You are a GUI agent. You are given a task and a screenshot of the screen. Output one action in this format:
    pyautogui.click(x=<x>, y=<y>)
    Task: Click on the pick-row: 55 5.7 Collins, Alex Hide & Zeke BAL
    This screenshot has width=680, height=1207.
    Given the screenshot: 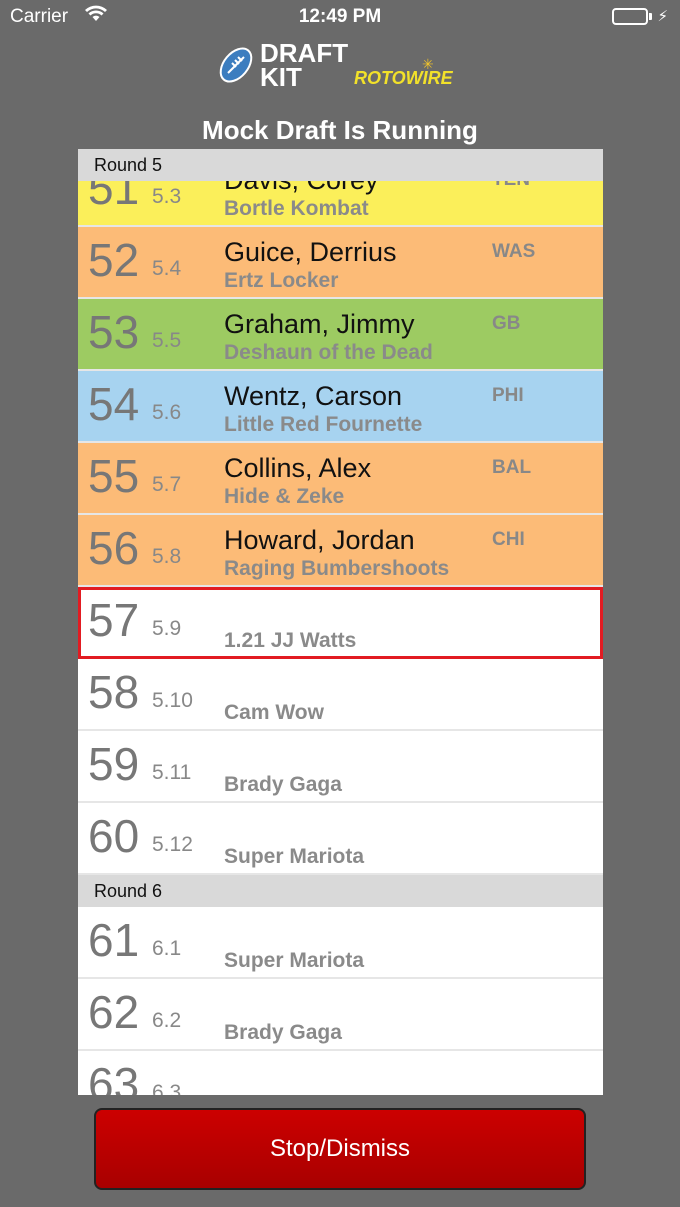 What is the action you would take?
    pyautogui.click(x=340, y=479)
    